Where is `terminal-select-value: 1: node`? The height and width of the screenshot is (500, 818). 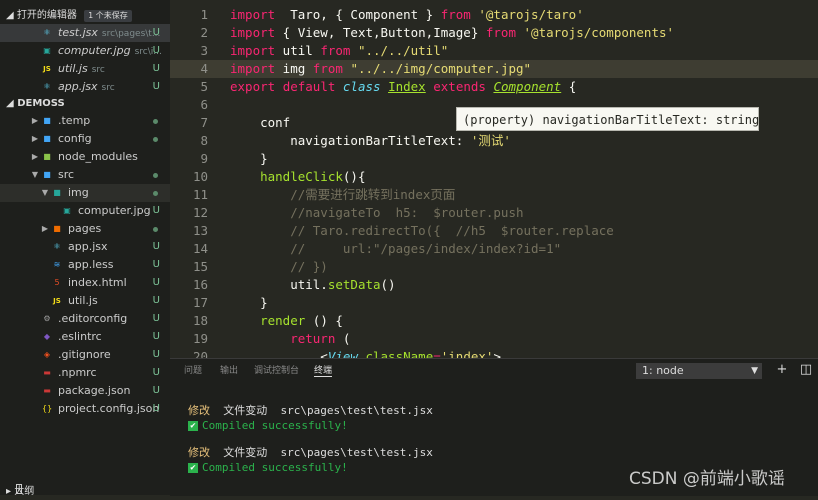 terminal-select-value: 1: node is located at coordinates (663, 370).